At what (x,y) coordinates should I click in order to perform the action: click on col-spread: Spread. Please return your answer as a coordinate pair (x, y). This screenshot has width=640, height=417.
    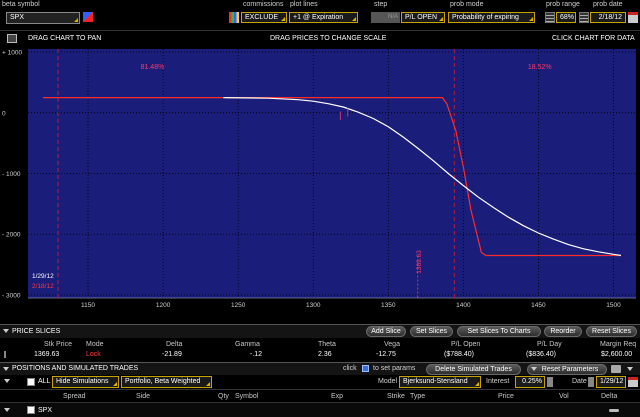
    Looking at the image, I should click on (74, 396).